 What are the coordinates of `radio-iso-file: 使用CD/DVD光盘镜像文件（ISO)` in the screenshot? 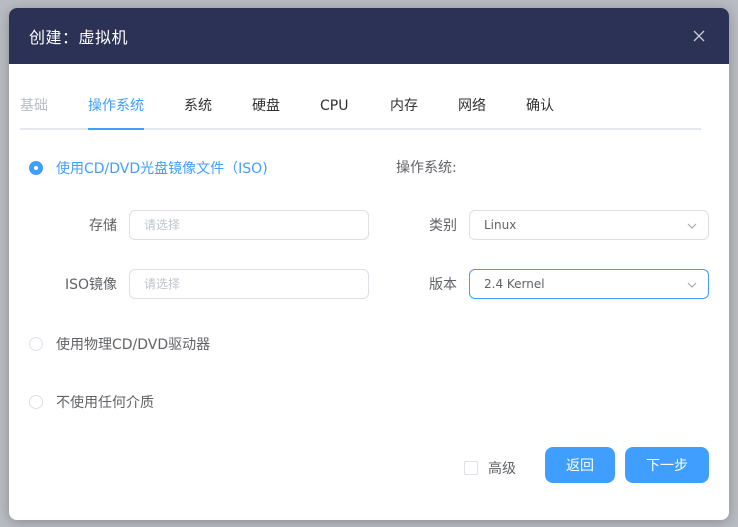 It's located at (148, 168).